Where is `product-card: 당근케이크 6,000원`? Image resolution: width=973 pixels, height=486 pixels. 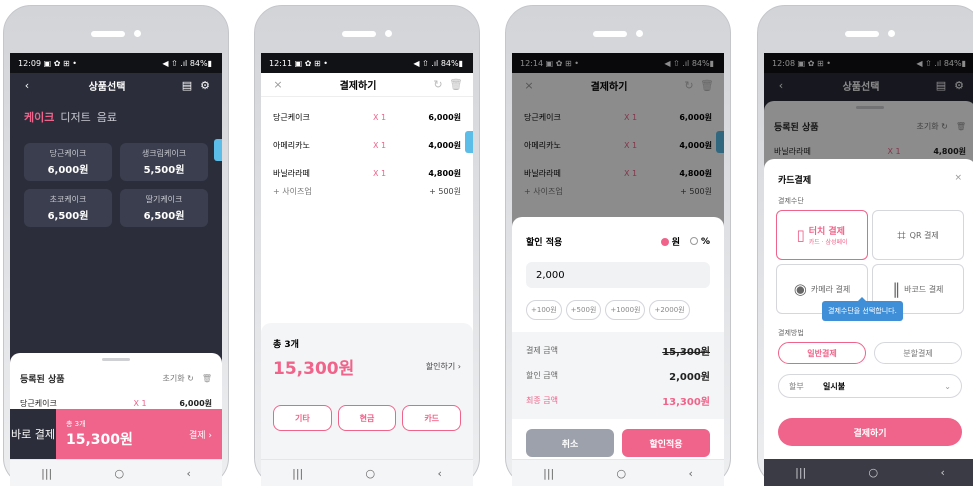
product-card: 당근케이크 6,000원 is located at coordinates (68, 162).